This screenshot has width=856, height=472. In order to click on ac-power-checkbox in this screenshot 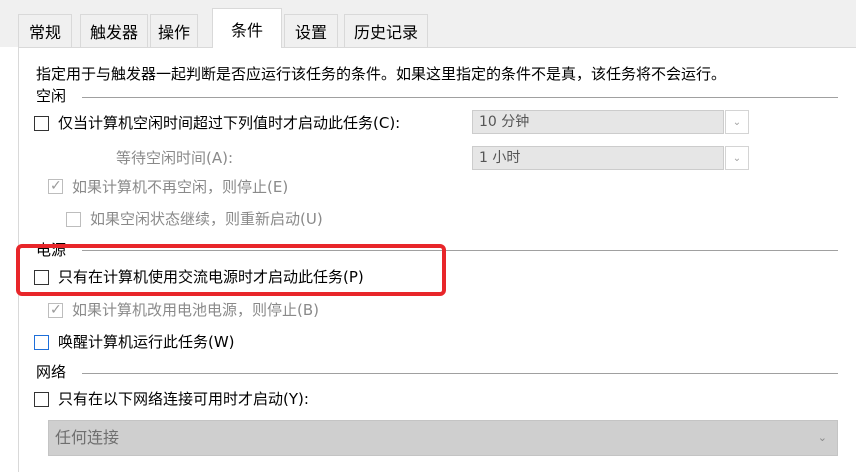, I will do `click(41, 277)`.